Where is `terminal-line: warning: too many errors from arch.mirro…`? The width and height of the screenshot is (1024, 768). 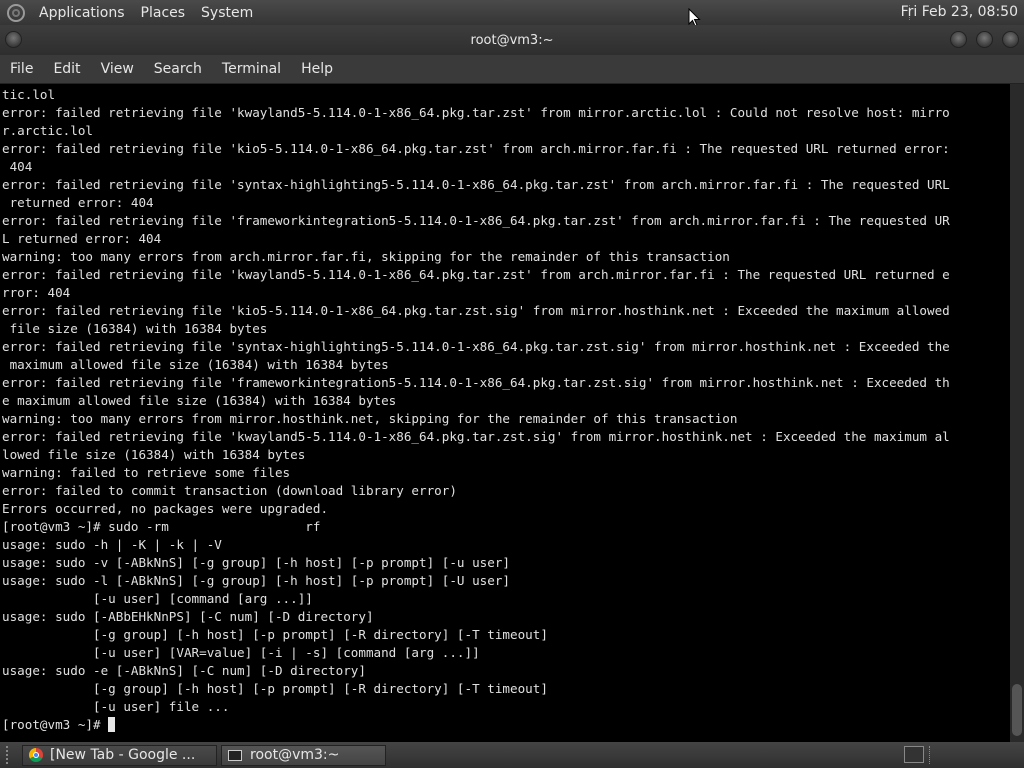 terminal-line: warning: too many errors from arch.mirro… is located at coordinates (366, 256).